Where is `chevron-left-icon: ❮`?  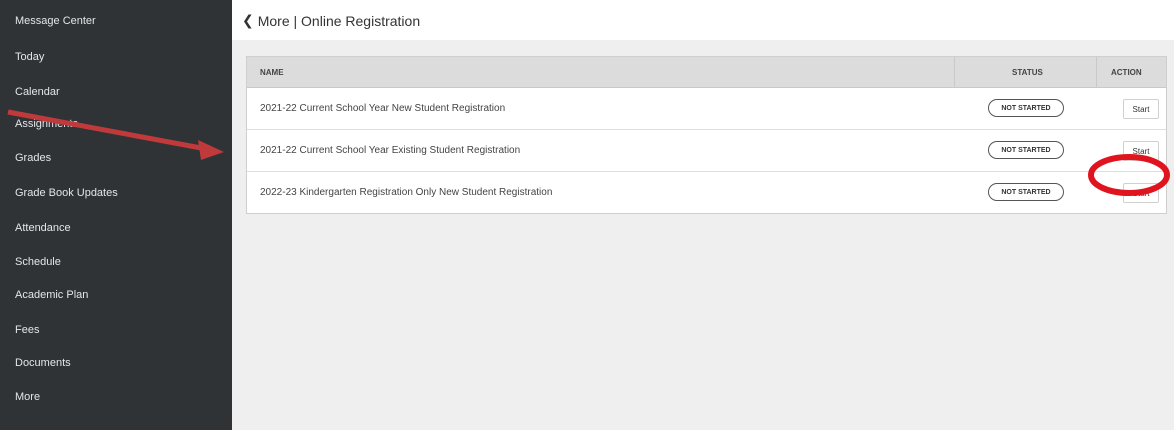 chevron-left-icon: ❮ is located at coordinates (248, 20).